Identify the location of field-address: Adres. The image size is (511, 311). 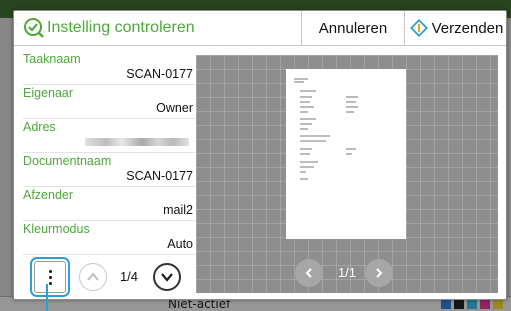
(109, 136).